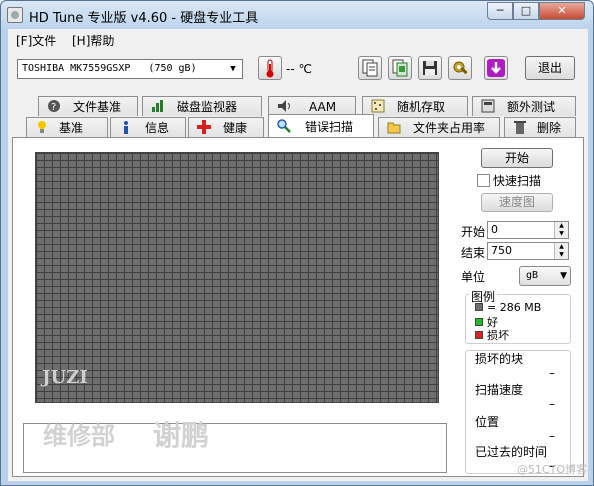 This screenshot has height=486, width=594. Describe the element at coordinates (157, 128) in the screenshot. I see `tab-label: 信息` at that location.